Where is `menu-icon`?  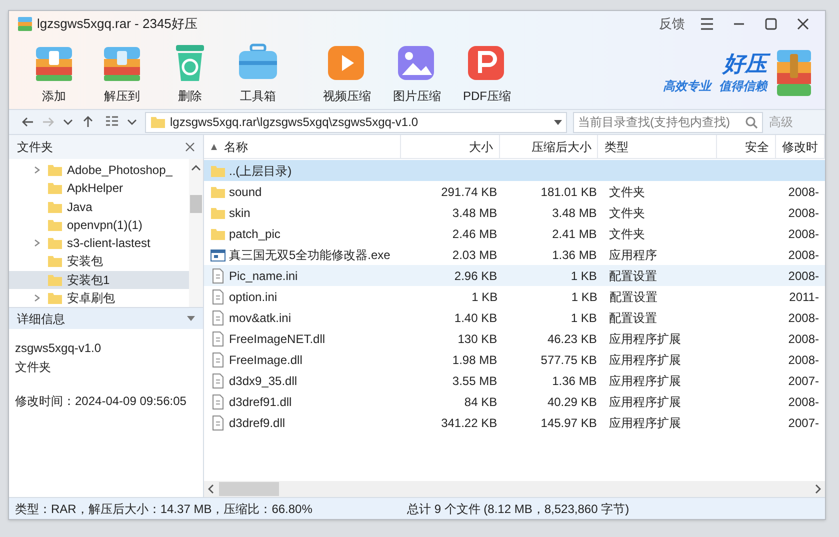
menu-icon is located at coordinates (707, 24).